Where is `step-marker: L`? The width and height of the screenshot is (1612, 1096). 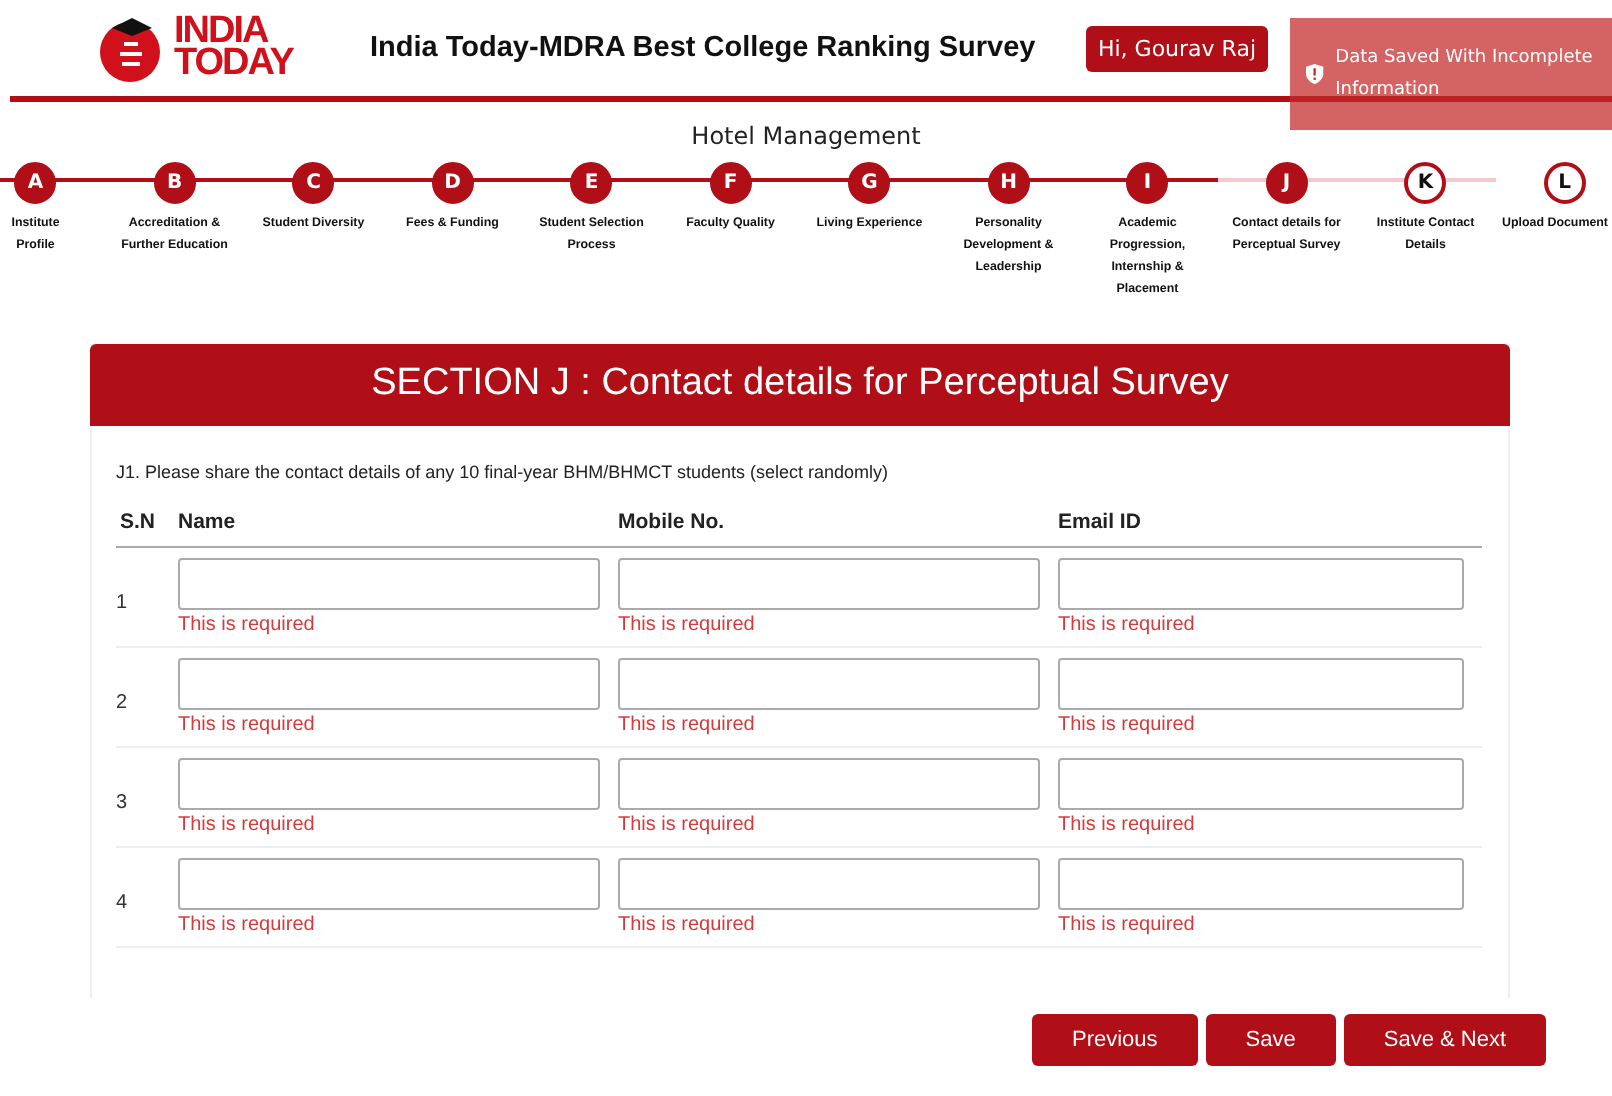
step-marker: L is located at coordinates (1564, 183).